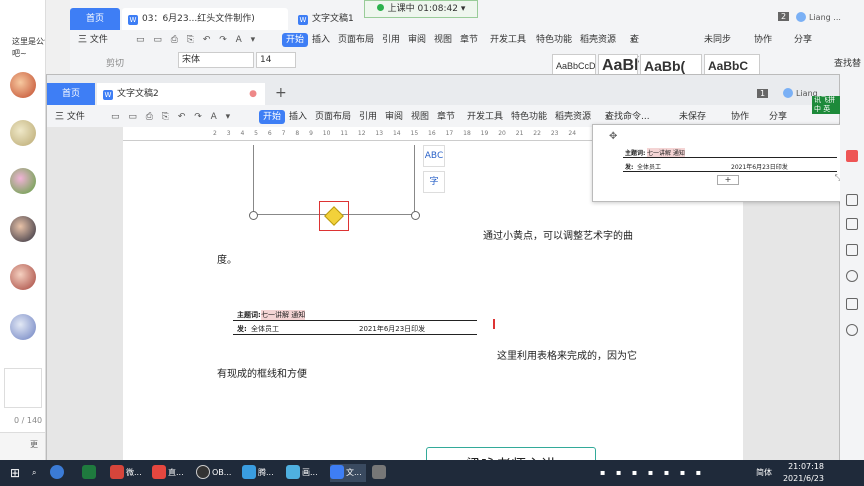  Describe the element at coordinates (598, 40) in the screenshot. I see `back-menu-resource: 稻壳资源` at that location.